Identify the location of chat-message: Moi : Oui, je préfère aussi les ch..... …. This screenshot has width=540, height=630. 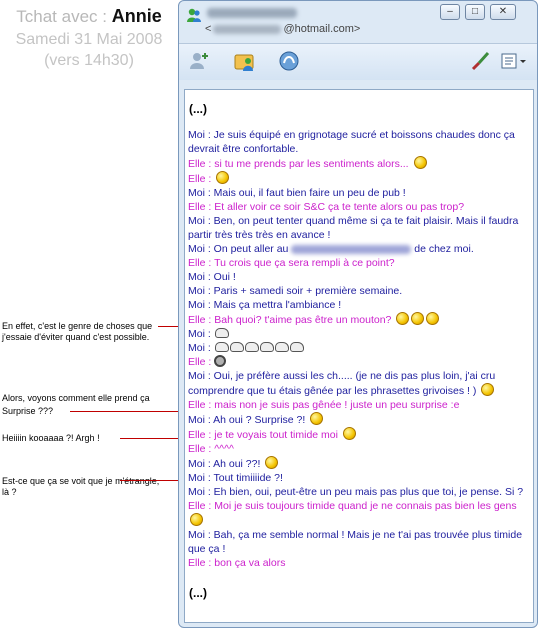
(342, 383).